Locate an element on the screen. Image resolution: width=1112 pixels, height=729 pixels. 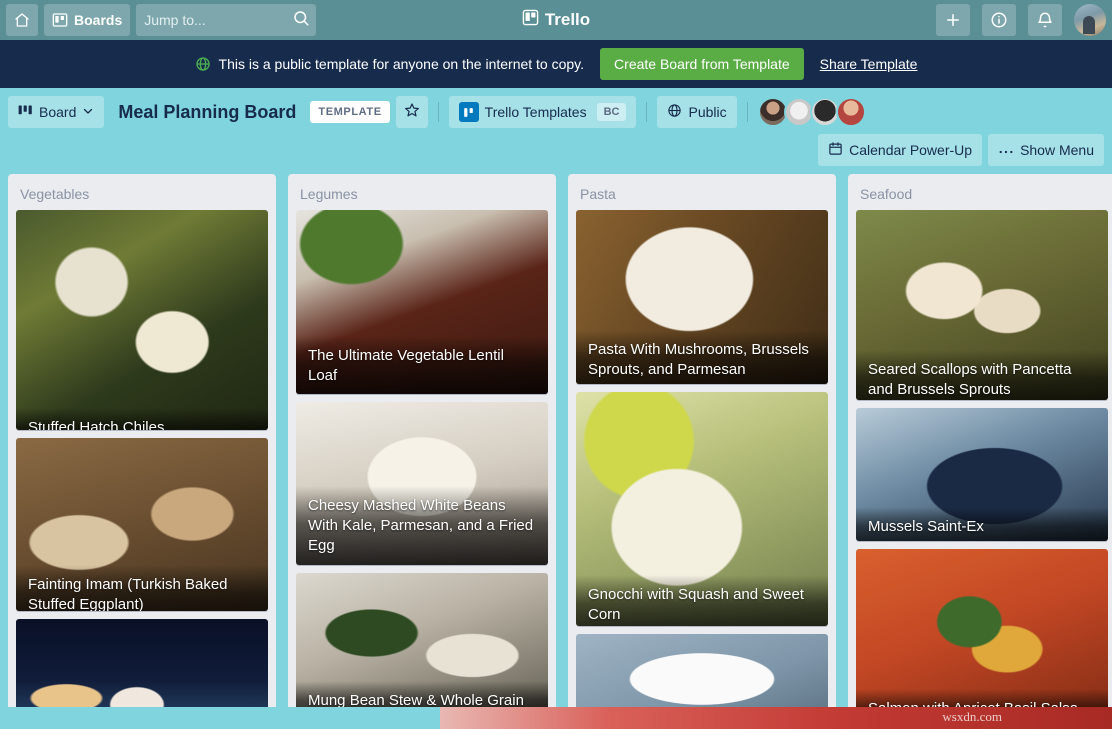
card-cover-image: Mung Bean Stew & Whole Grain is located at coordinates (422, 646).